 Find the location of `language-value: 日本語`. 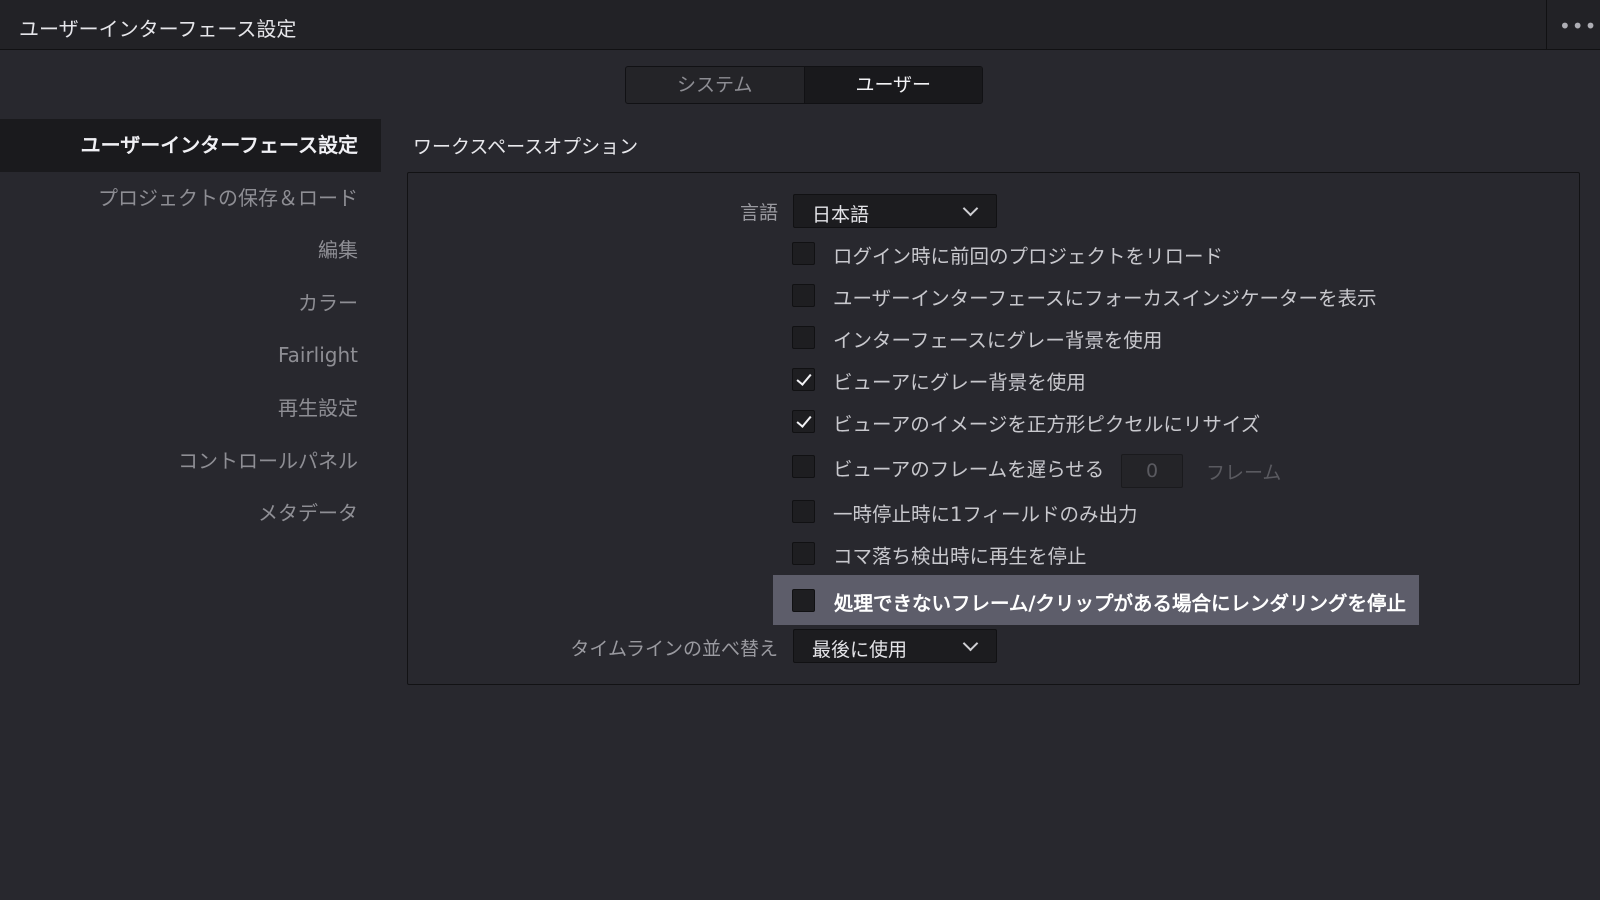

language-value: 日本語 is located at coordinates (841, 215).